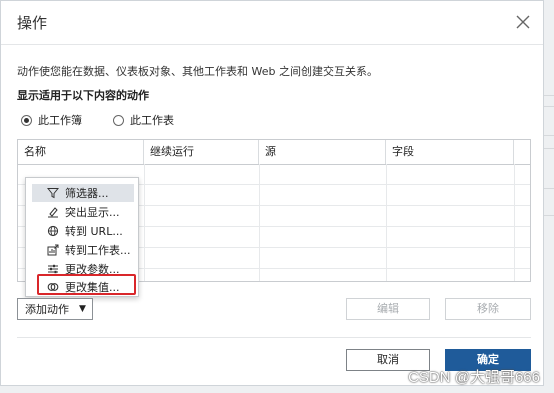  What do you see at coordinates (60, 120) in the screenshot?
I see `radio-label: 此工作簿` at bounding box center [60, 120].